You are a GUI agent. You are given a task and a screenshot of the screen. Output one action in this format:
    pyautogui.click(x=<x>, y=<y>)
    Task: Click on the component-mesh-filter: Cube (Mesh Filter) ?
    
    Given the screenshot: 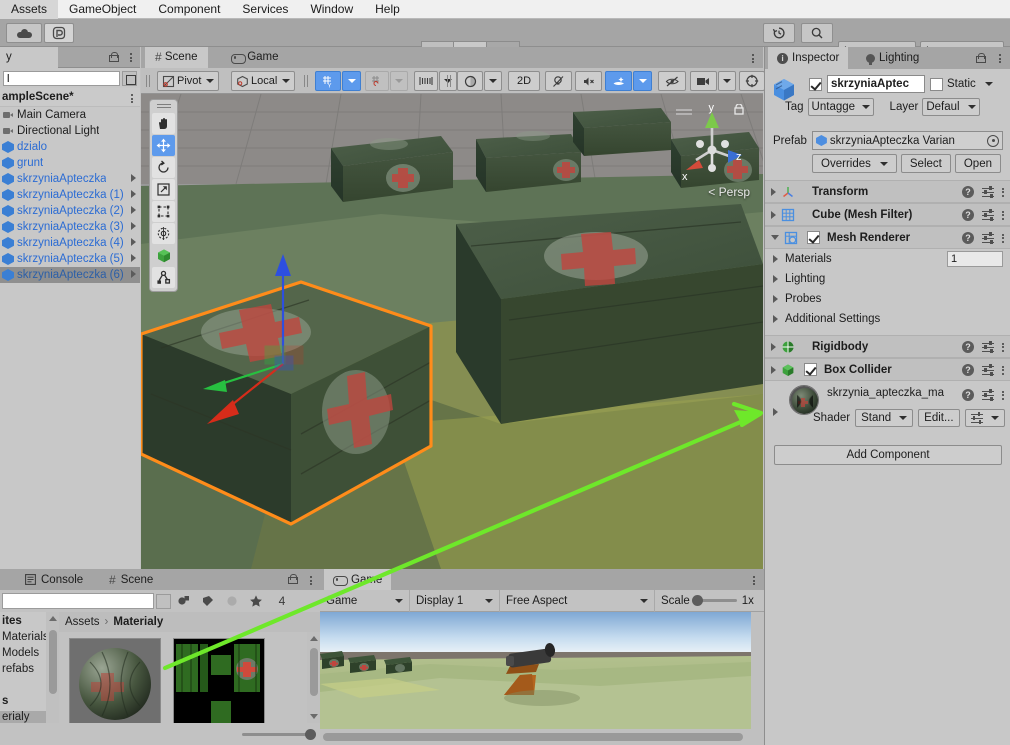 What is the action you would take?
    pyautogui.click(x=887, y=214)
    